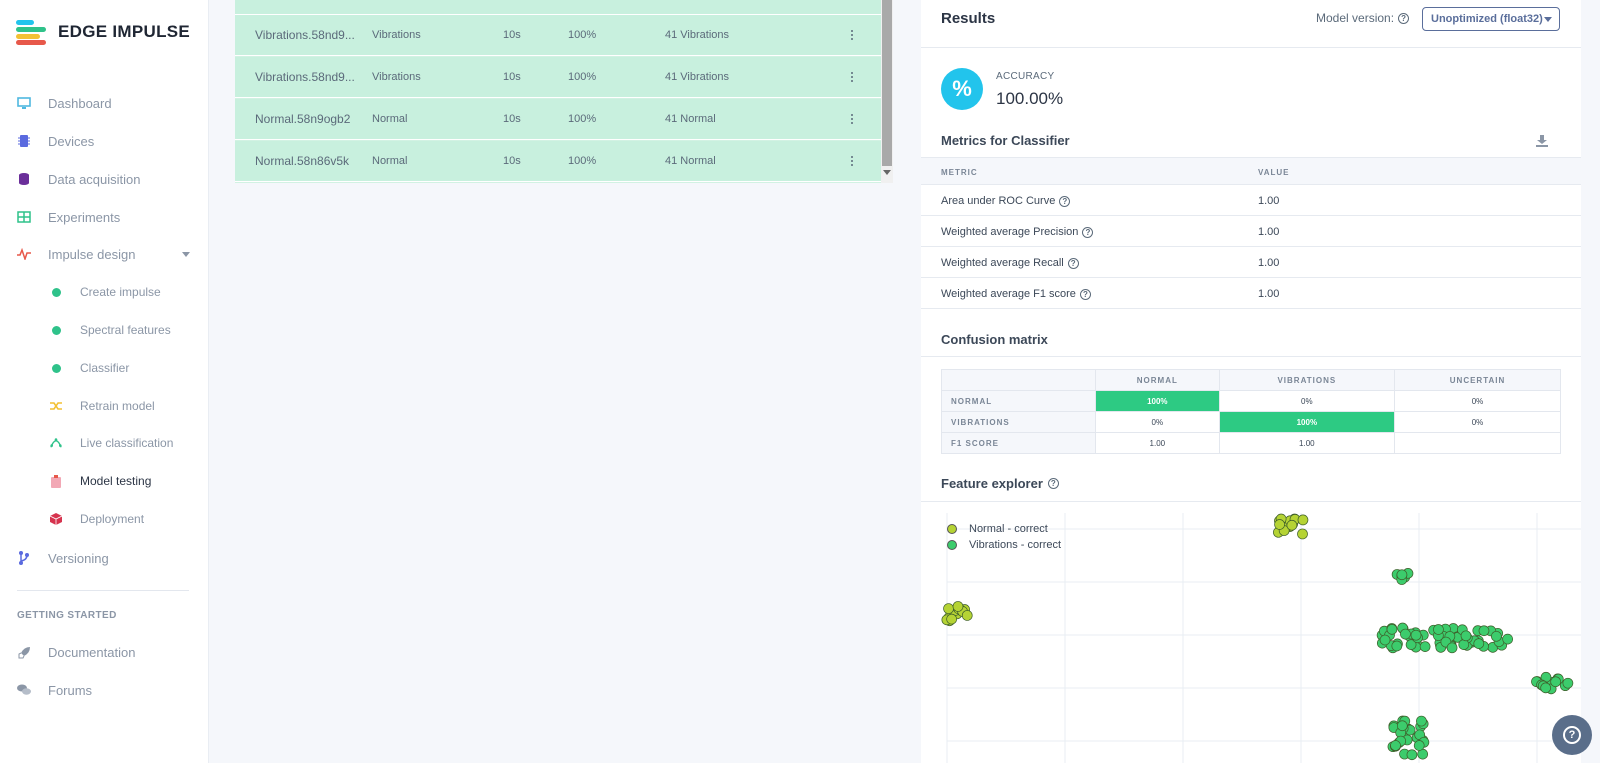 This screenshot has width=1600, height=763. Describe the element at coordinates (120, 292) in the screenshot. I see `sidebar-subitem-label: Create impulse` at that location.